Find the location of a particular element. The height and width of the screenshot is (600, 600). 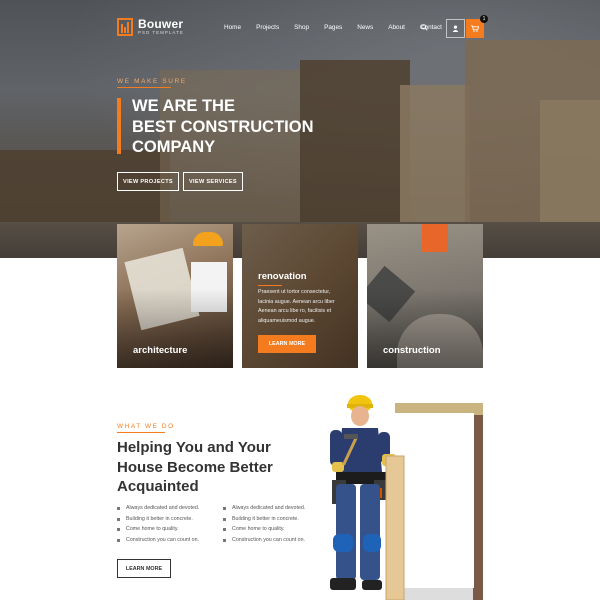

view-projects-button: VIEW PROJECTS is located at coordinates (148, 181).